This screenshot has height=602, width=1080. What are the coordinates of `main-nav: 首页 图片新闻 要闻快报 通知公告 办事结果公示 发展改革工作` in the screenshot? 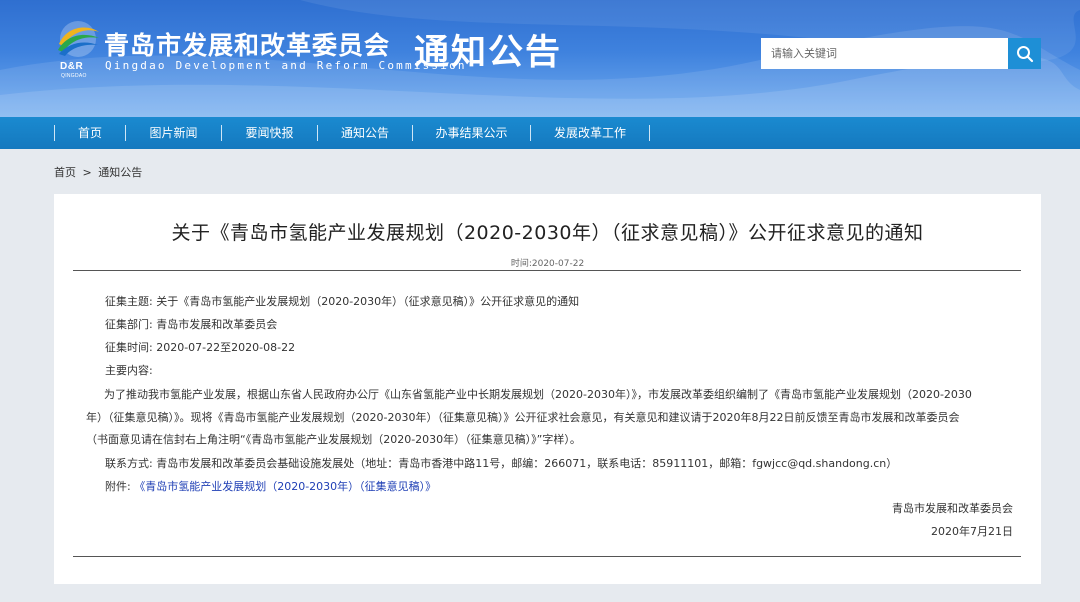 It's located at (540, 133).